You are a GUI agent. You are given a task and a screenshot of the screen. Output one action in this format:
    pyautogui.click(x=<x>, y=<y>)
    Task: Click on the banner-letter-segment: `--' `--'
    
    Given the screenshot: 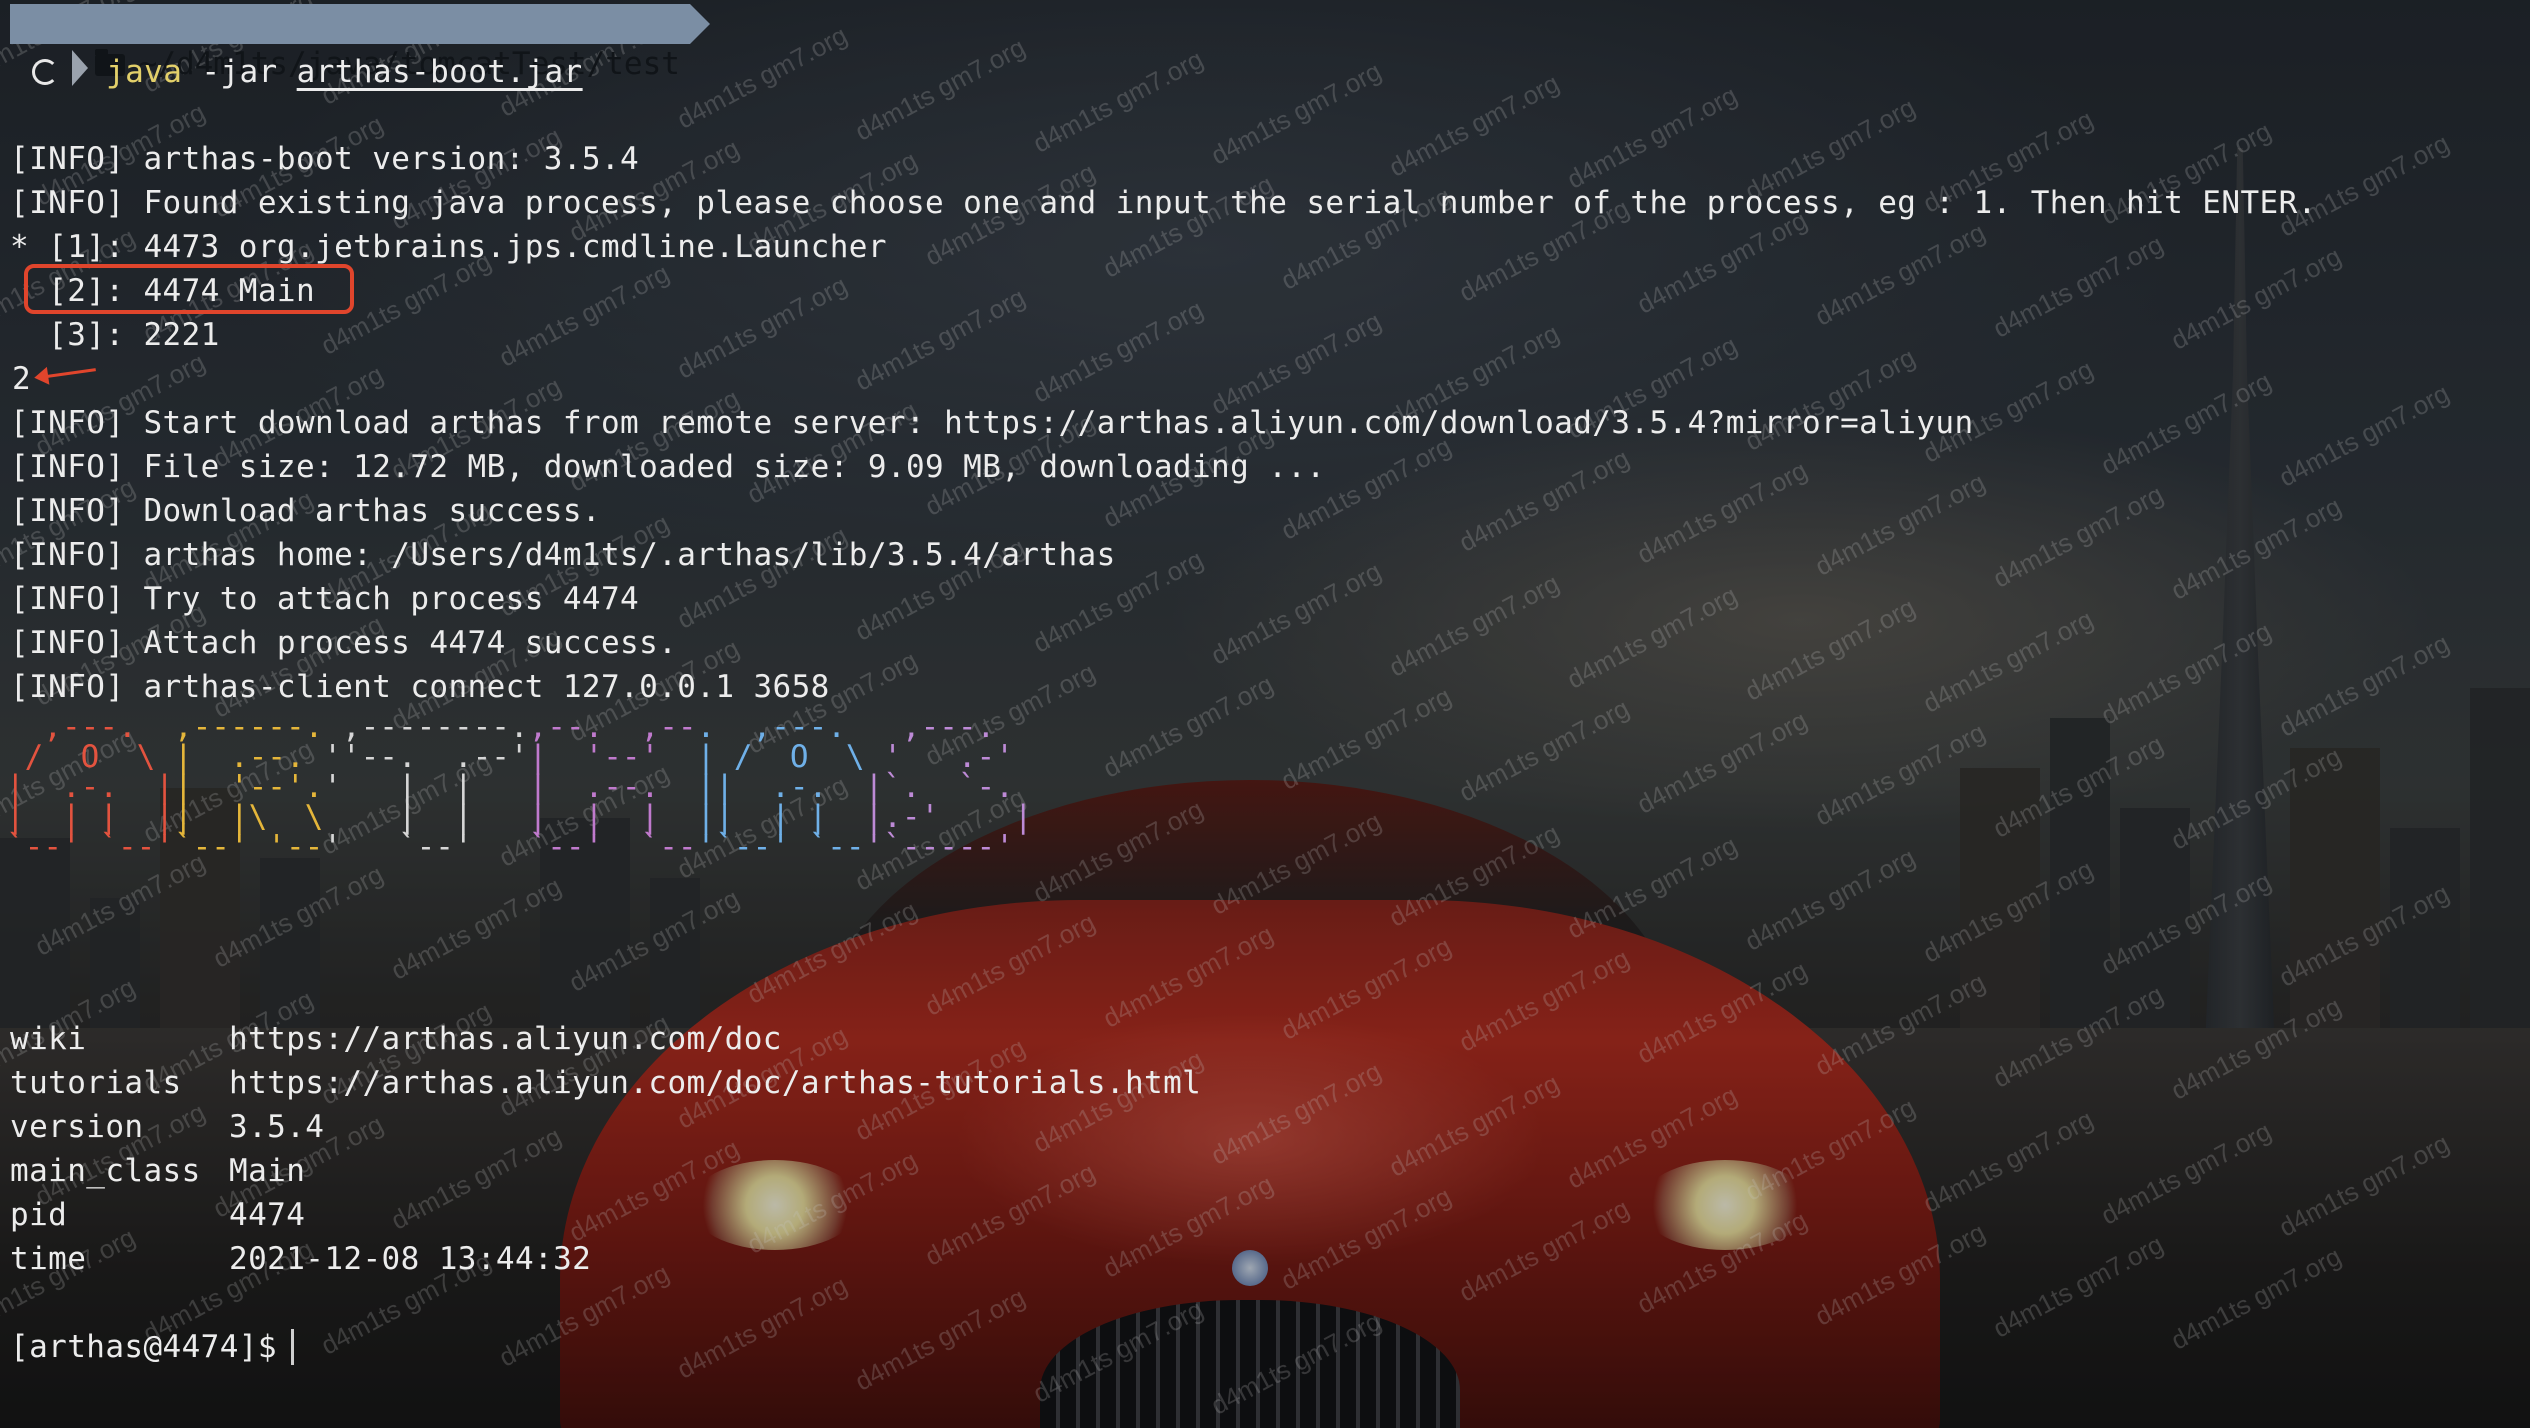 What is the action you would take?
    pyautogui.click(x=90, y=847)
    